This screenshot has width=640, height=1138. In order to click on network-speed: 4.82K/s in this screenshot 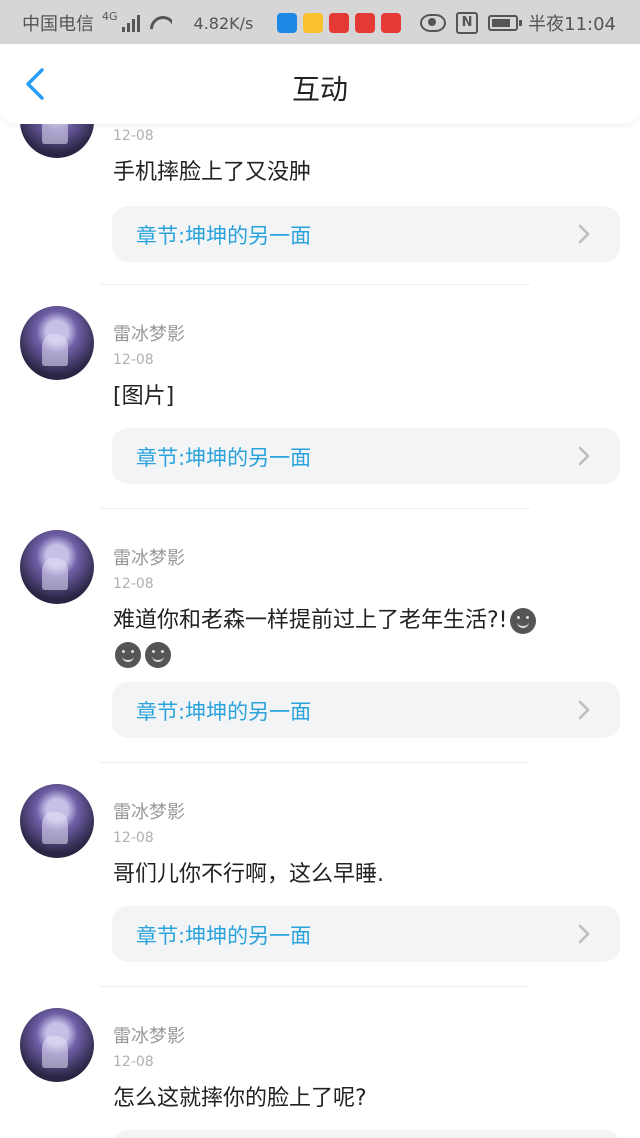, I will do `click(223, 23)`.